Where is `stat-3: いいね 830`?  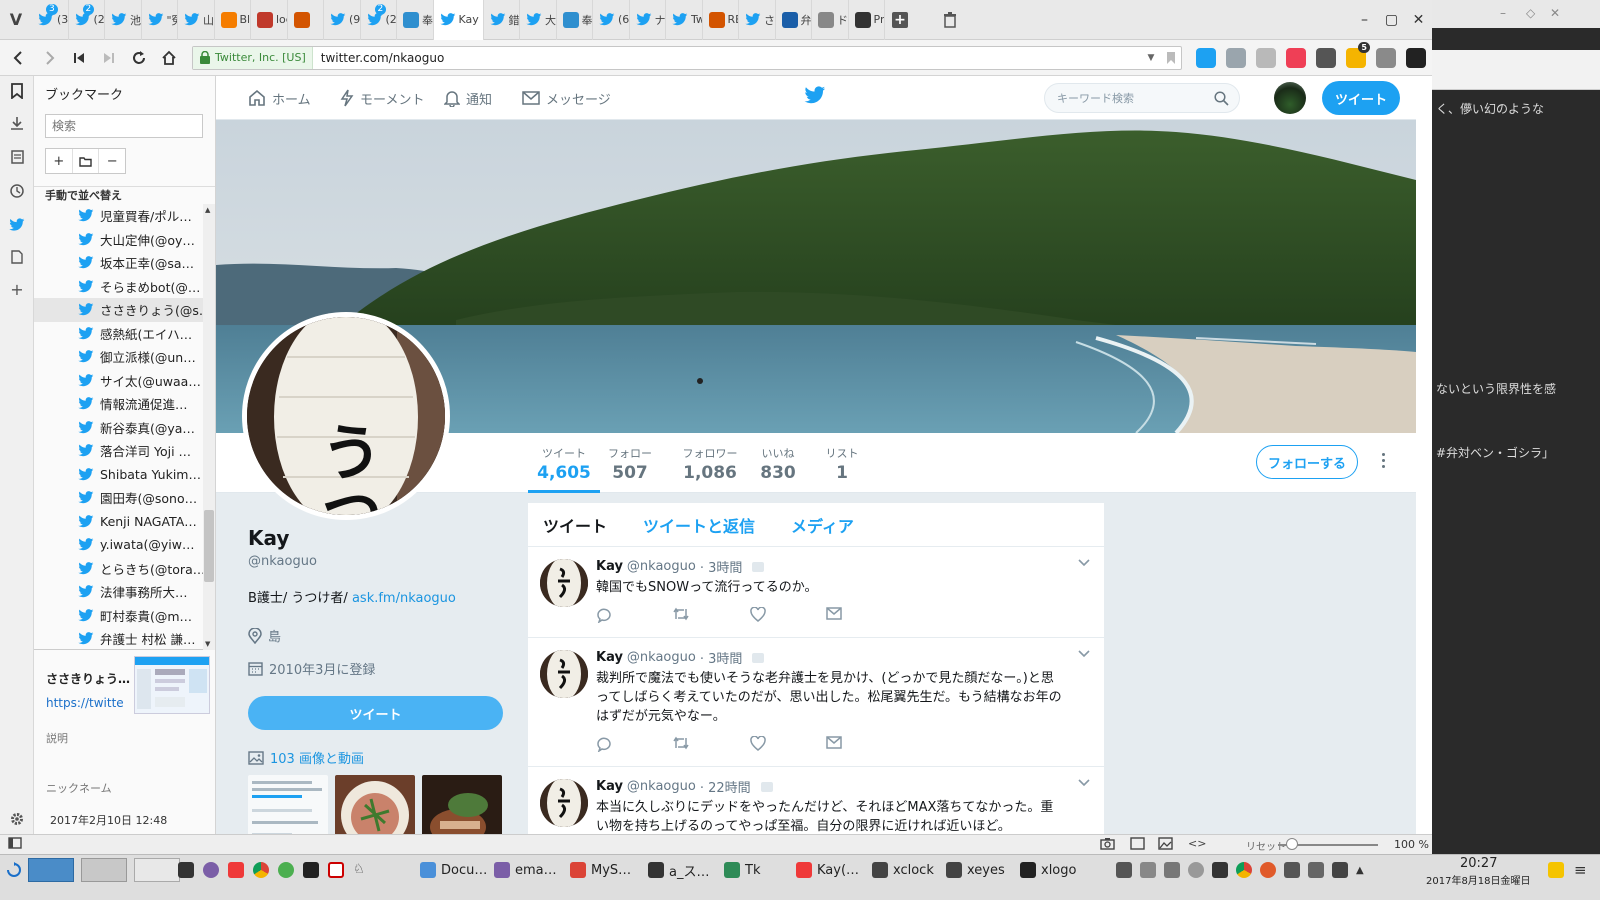 stat-3: いいね 830 is located at coordinates (778, 463).